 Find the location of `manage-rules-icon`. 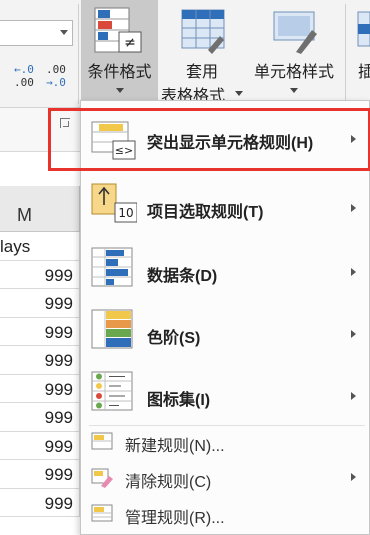

manage-rules-icon is located at coordinates (102, 513).